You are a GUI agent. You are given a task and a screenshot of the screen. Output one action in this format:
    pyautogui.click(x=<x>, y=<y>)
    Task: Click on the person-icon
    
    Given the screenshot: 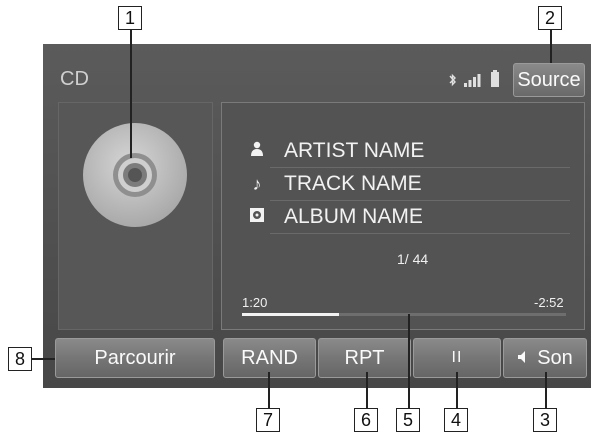 What is the action you would take?
    pyautogui.click(x=257, y=151)
    